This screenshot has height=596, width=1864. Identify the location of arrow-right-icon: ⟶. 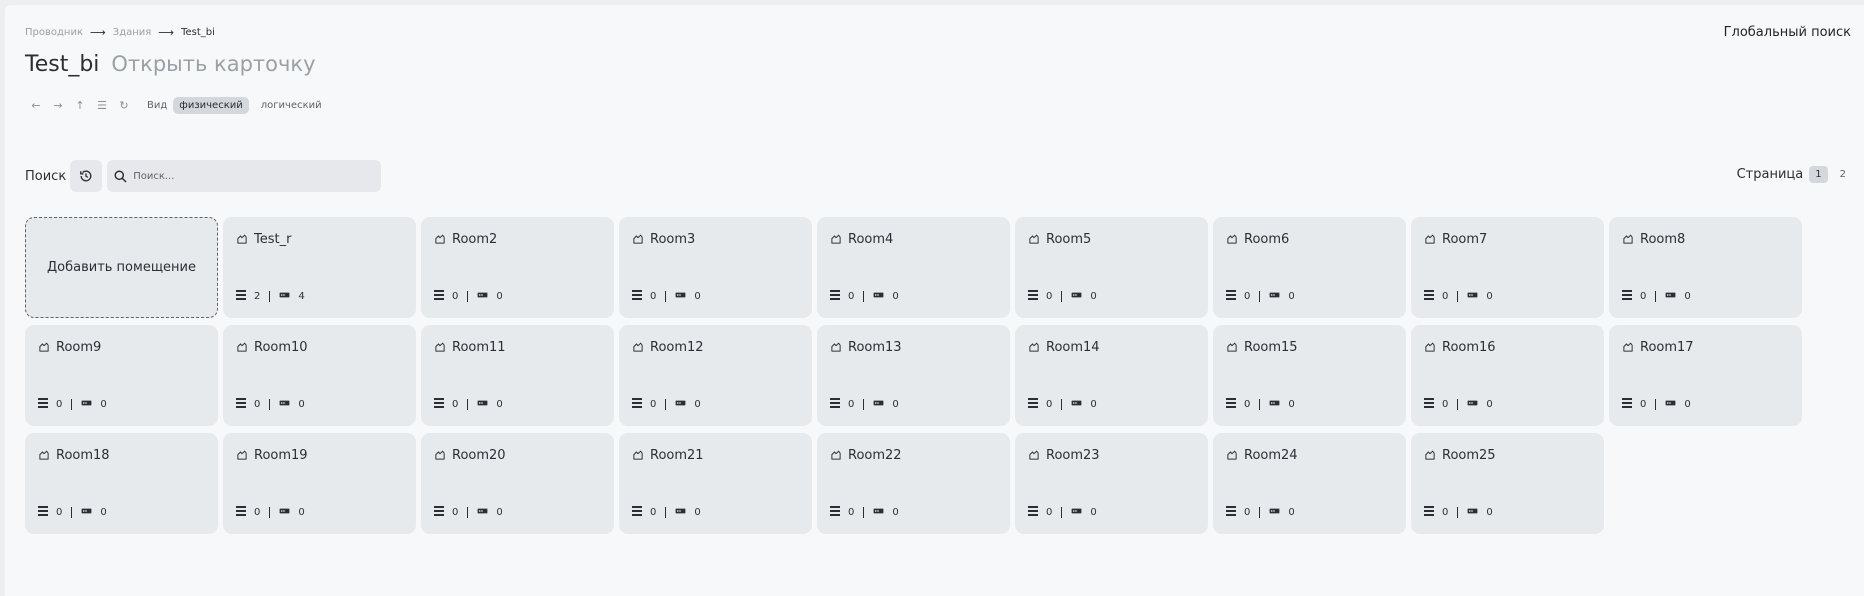
(166, 32).